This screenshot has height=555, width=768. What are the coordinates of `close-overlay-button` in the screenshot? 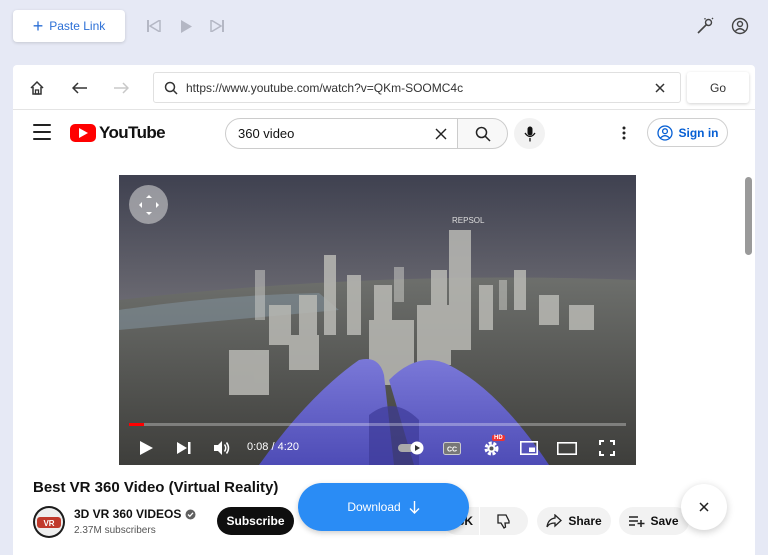 It's located at (704, 507).